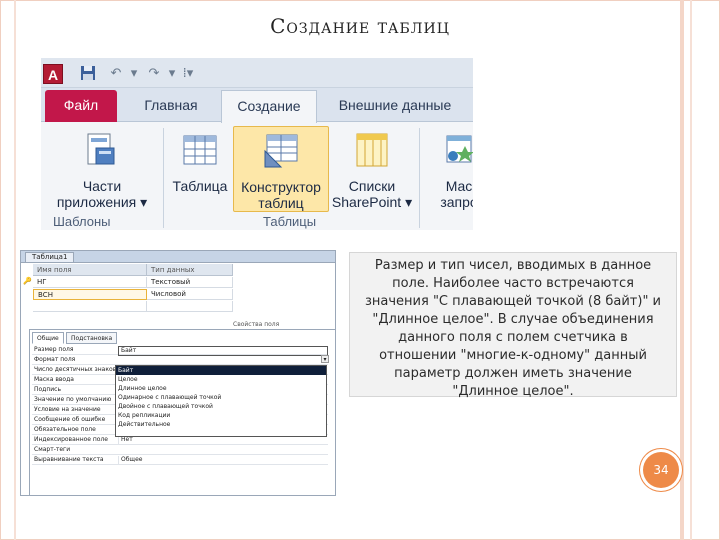  What do you see at coordinates (395, 106) in the screenshot?
I see `tab-external-data: Внешние данные` at bounding box center [395, 106].